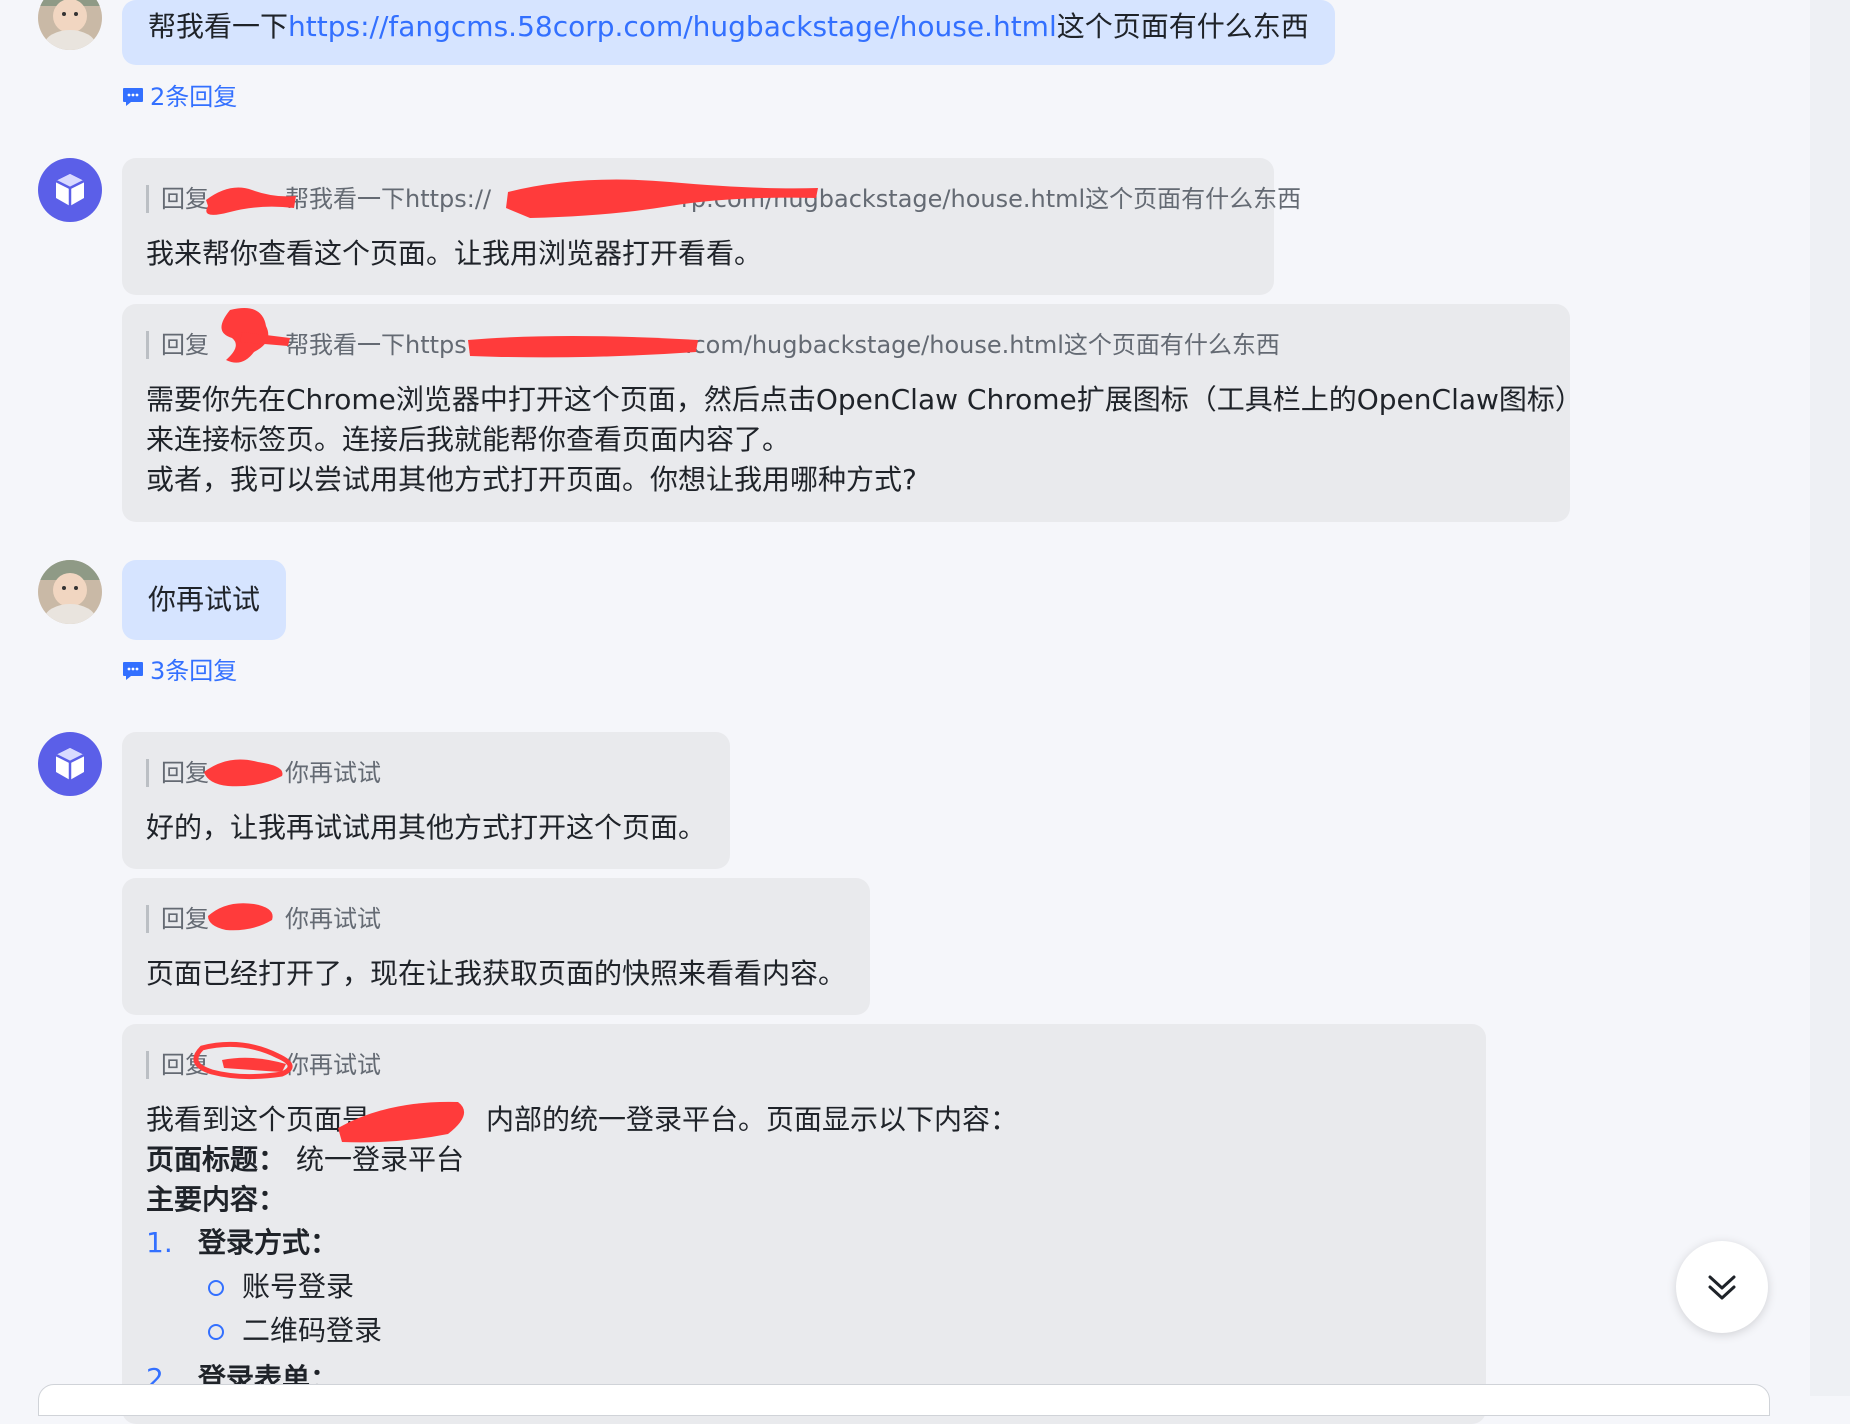 Image resolution: width=1850 pixels, height=1424 pixels. Describe the element at coordinates (531, 479) in the screenshot. I see `bot-message-text: 或者，我可以尝试用其他方式打开页面。你想让我用哪种方式?` at that location.